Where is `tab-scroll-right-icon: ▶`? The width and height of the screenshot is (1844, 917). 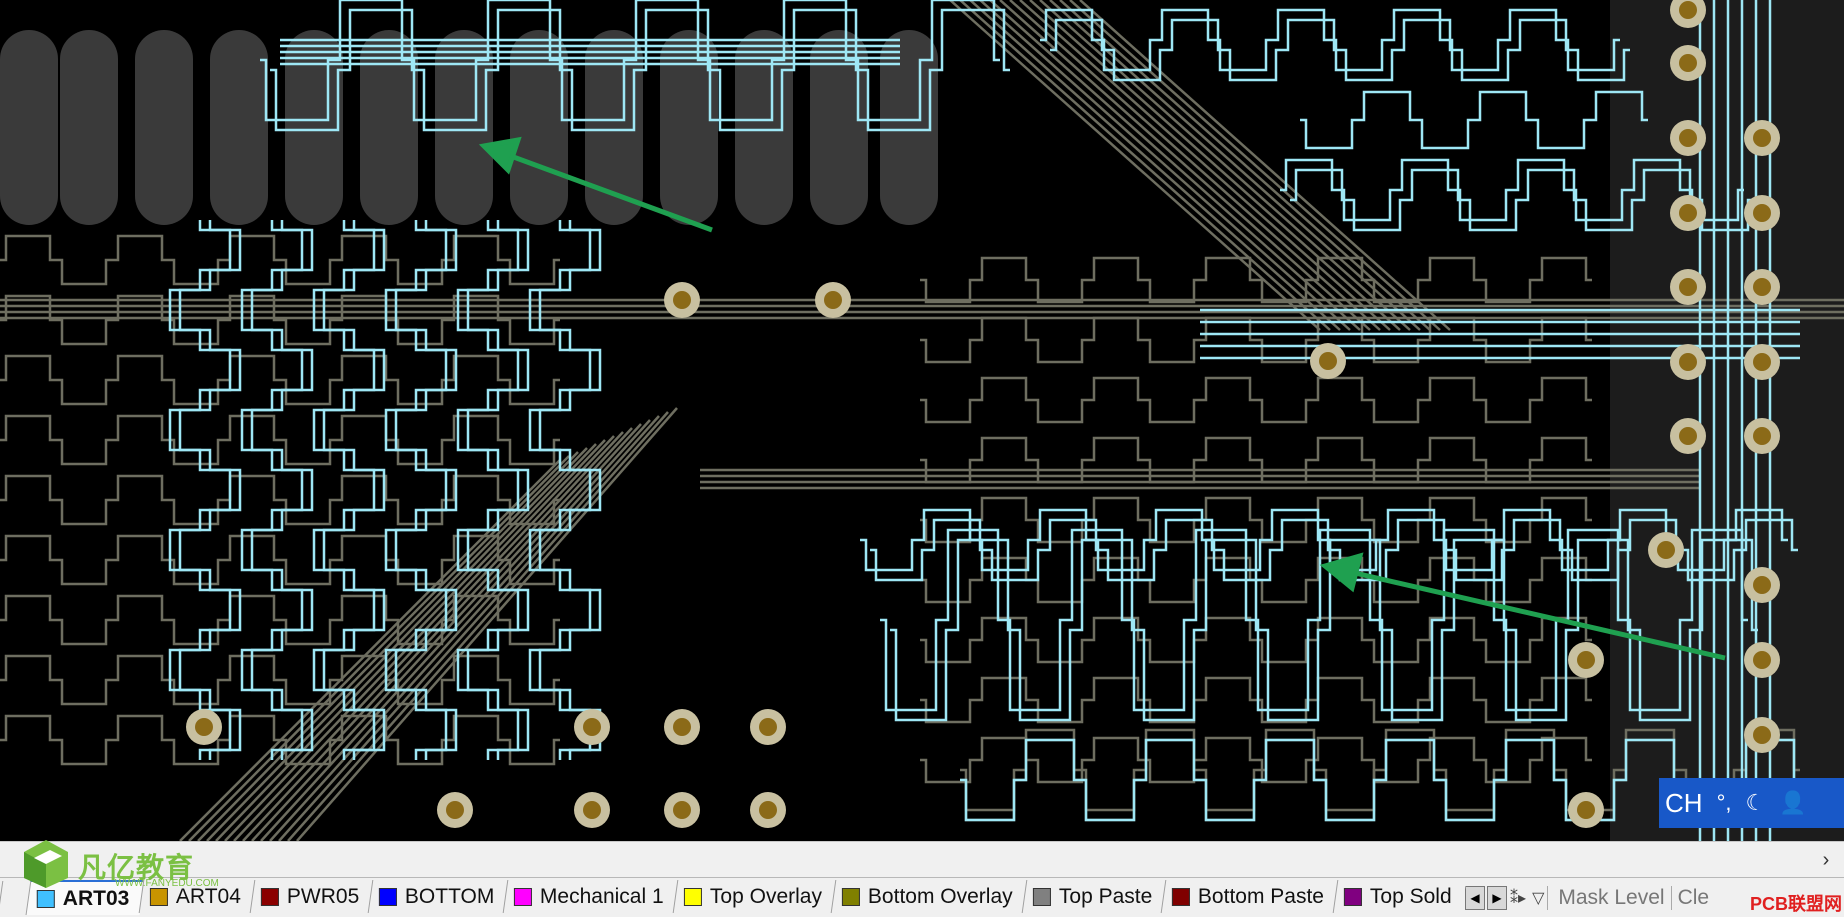 tab-scroll-right-icon: ▶ is located at coordinates (1497, 897).